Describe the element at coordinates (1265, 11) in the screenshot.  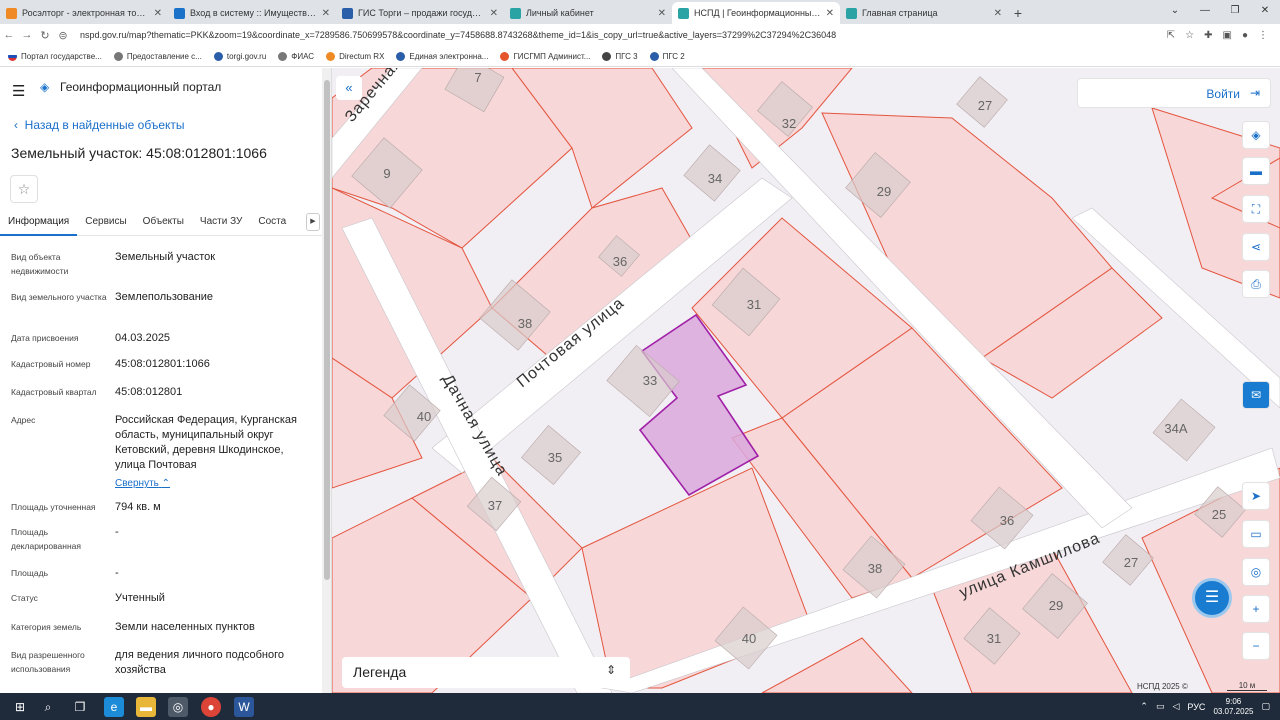
I see `close-window-icon: ✕` at that location.